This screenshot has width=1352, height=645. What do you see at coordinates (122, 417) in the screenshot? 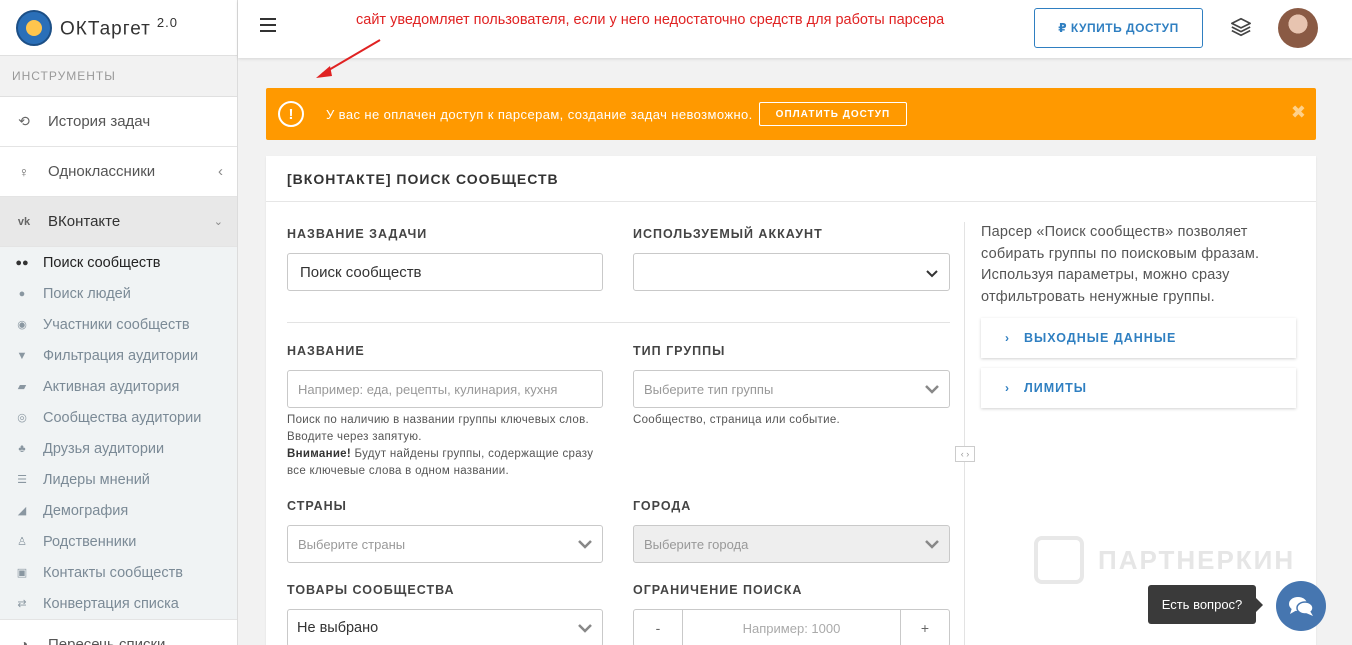
I see `sidebar-subitem-label: Сообщества аудитории` at bounding box center [122, 417].